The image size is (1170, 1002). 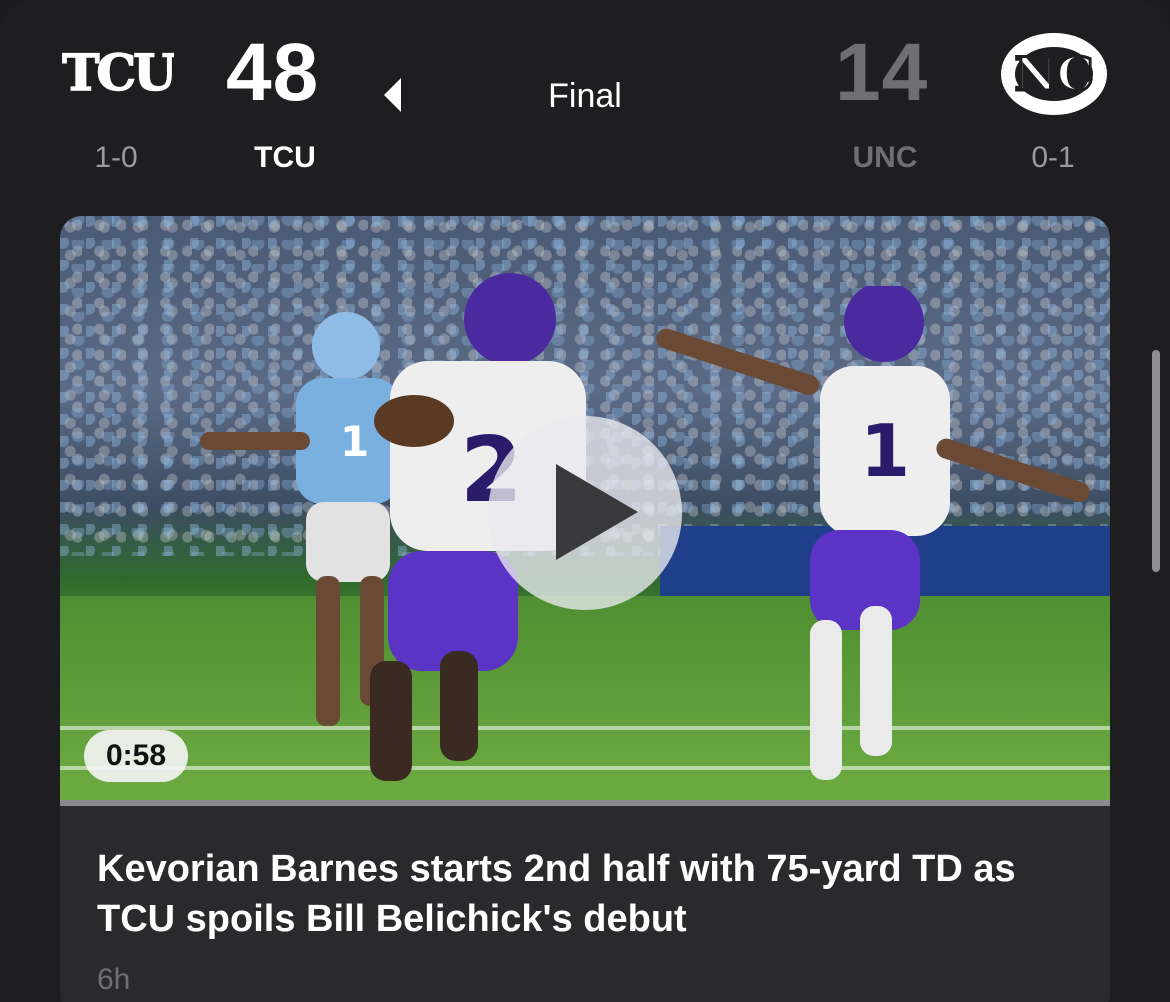 I want to click on unc-logo: NC, so click(x=1054, y=73).